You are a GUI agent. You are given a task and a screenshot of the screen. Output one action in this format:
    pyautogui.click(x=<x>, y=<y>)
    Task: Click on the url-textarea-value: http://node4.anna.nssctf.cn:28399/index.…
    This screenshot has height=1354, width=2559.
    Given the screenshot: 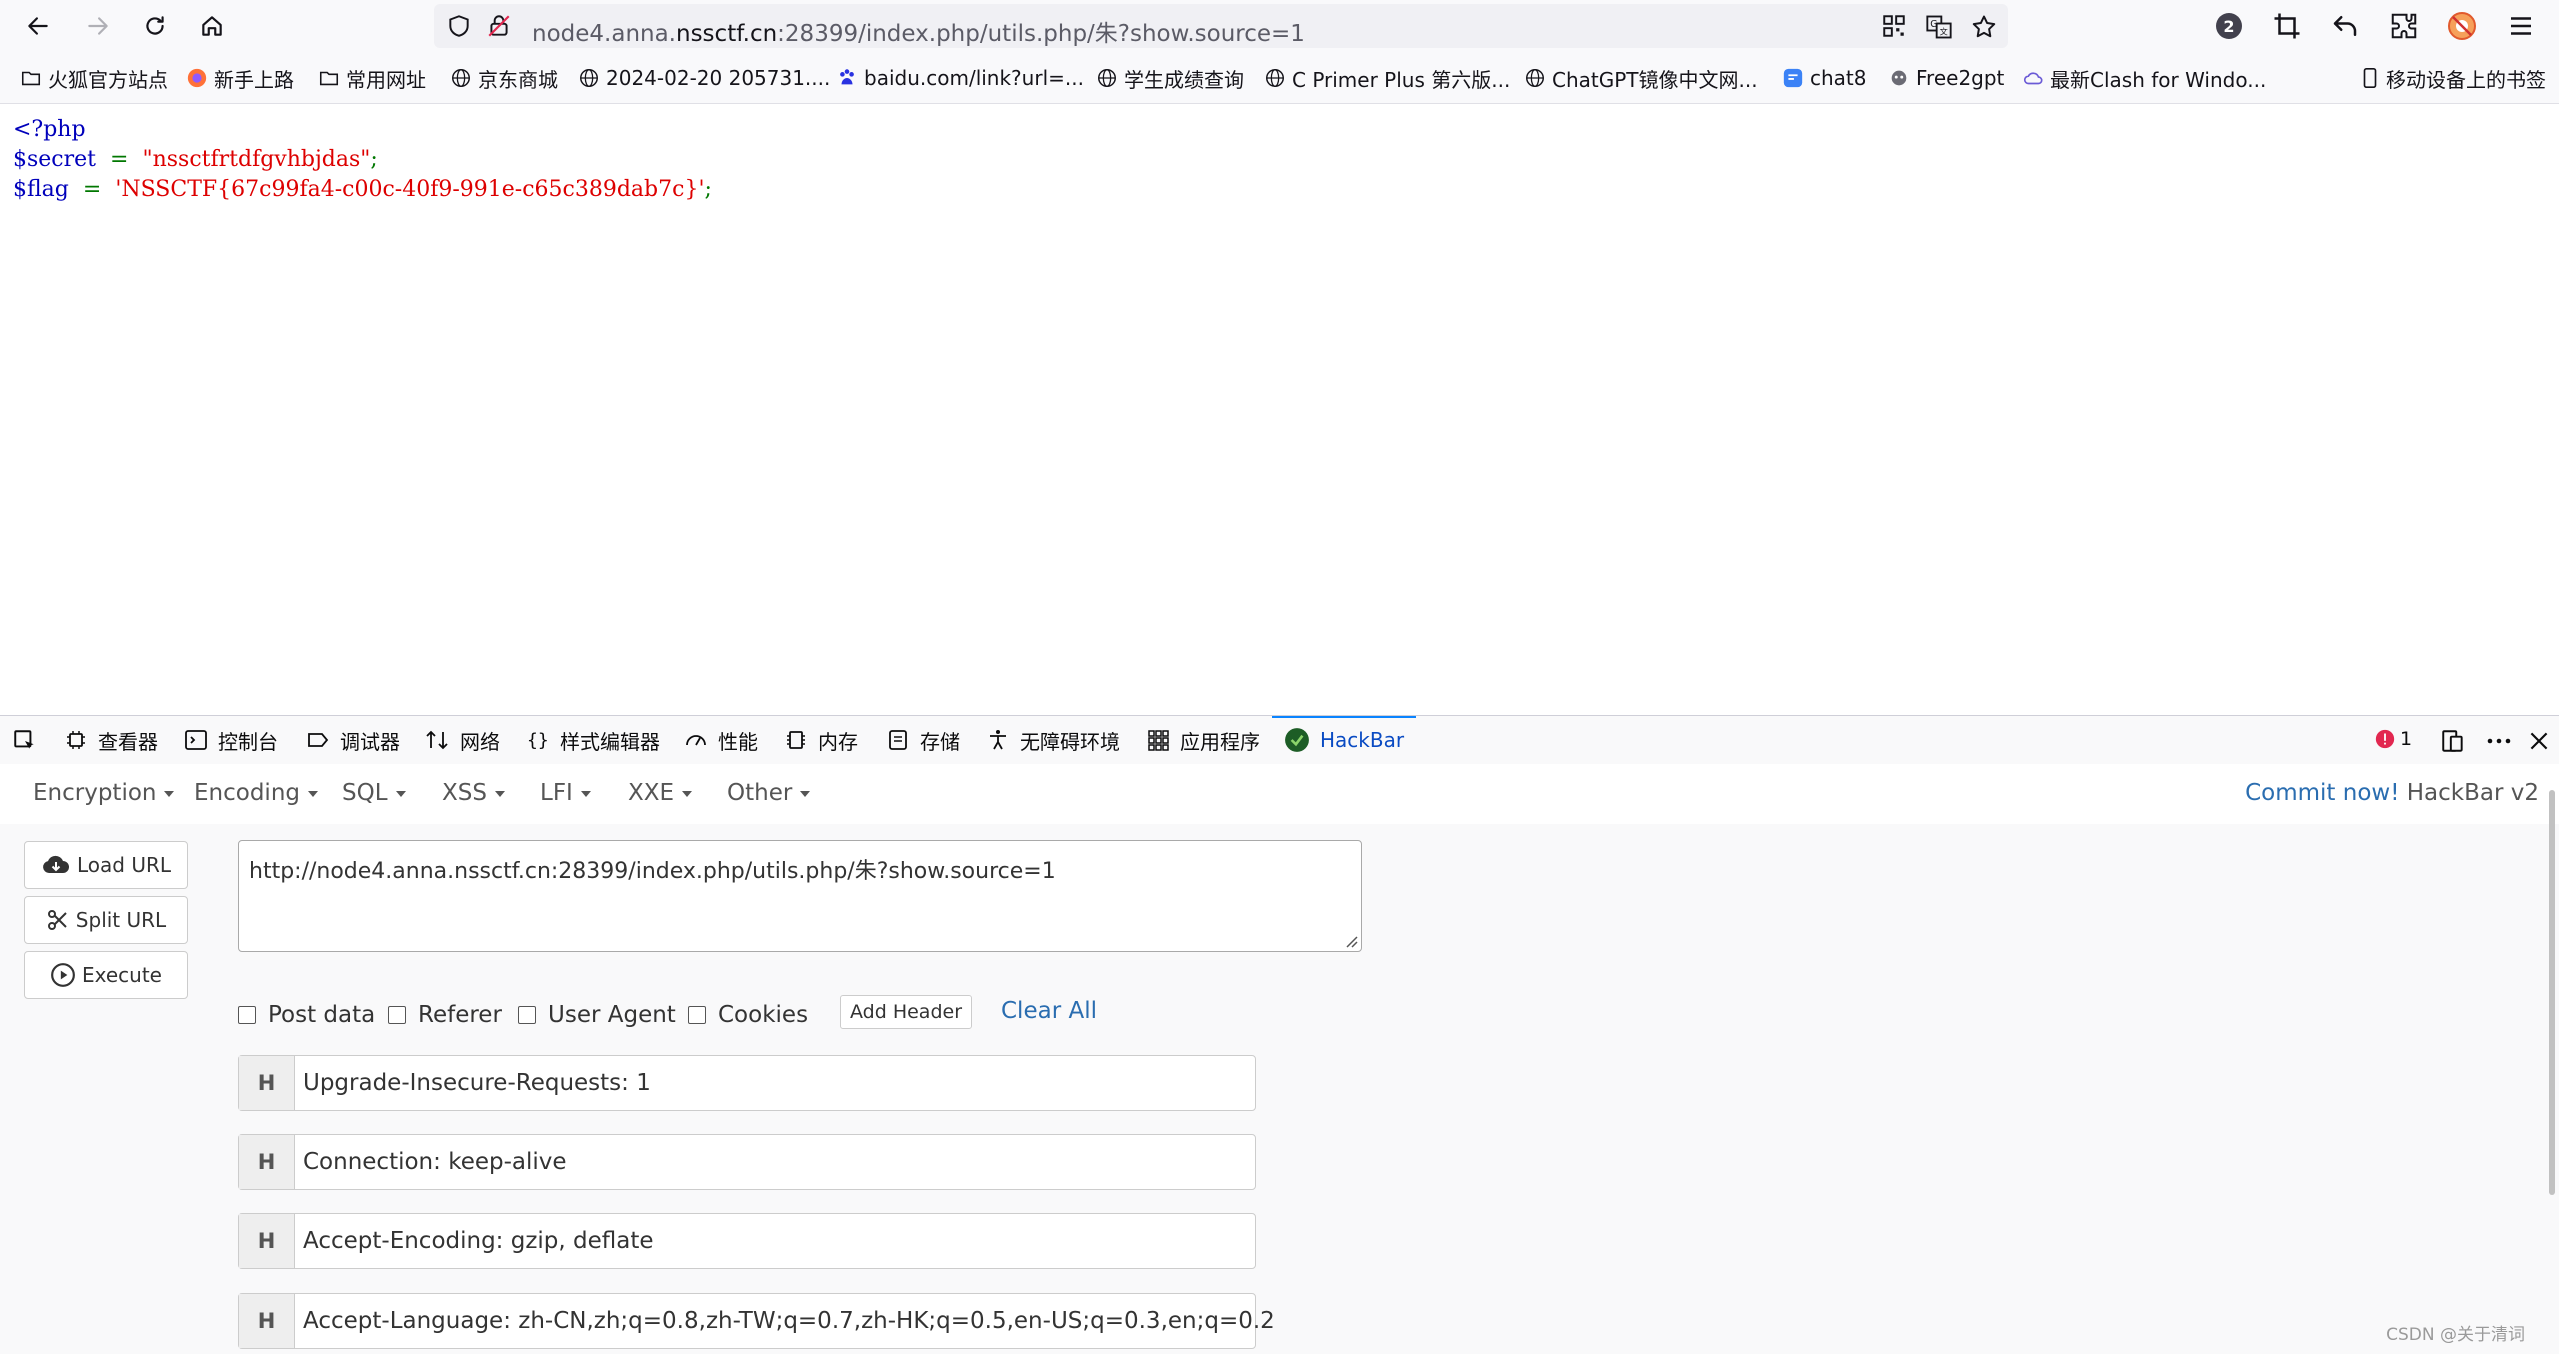 What is the action you would take?
    pyautogui.click(x=652, y=871)
    